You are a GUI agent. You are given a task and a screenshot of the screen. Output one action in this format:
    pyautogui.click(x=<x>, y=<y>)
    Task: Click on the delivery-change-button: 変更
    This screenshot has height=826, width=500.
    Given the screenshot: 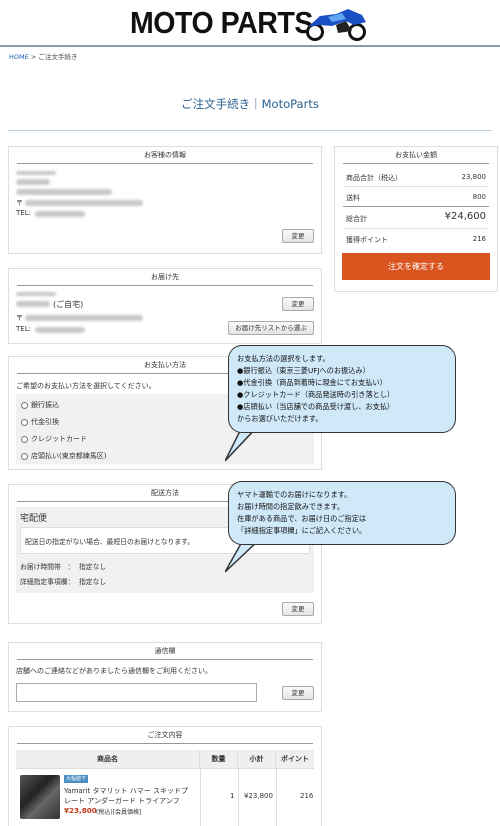 What is the action you would take?
    pyautogui.click(x=298, y=304)
    